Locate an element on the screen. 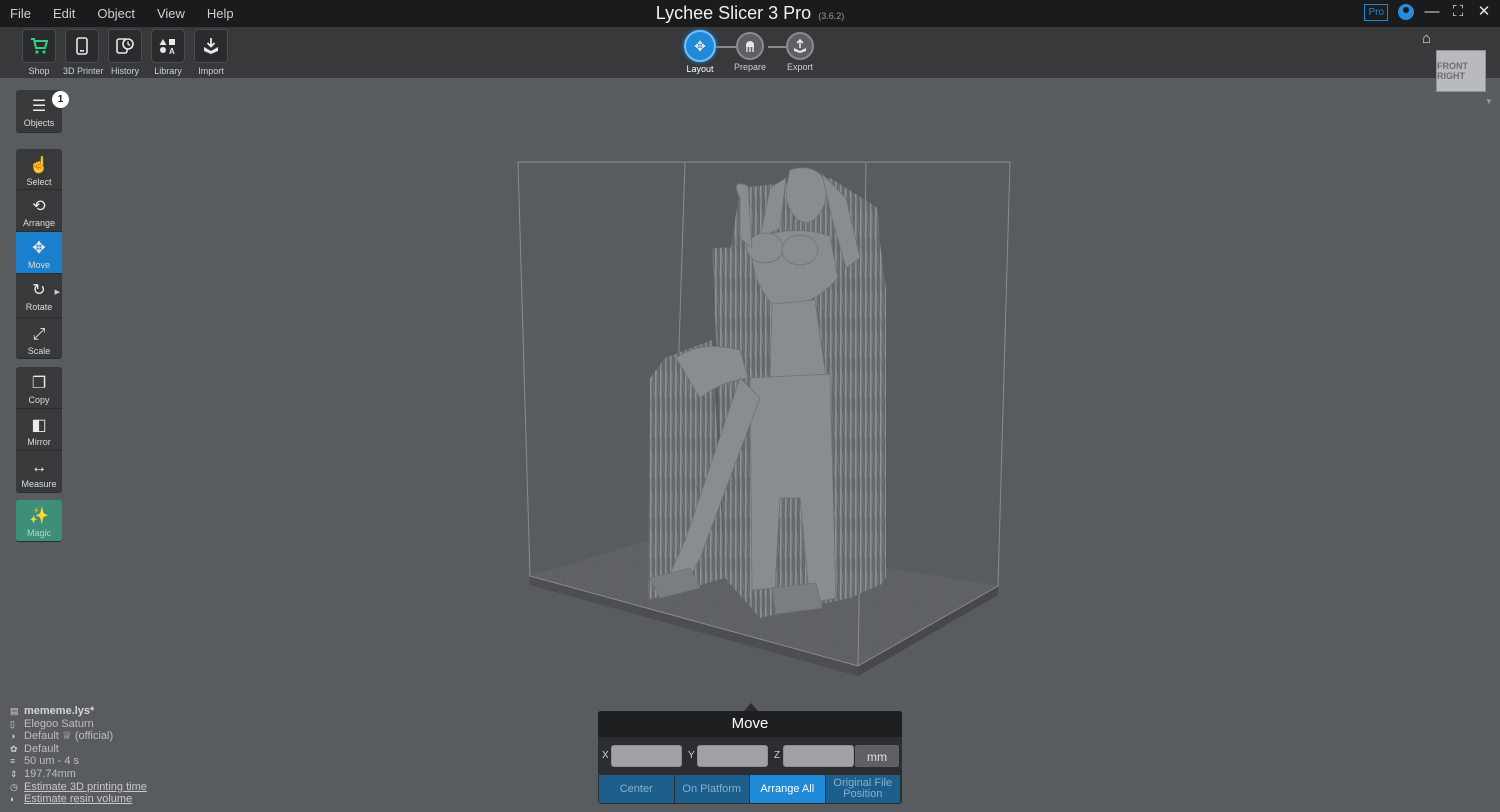 This screenshot has height=812, width=1500. unit-selector: mm is located at coordinates (877, 756).